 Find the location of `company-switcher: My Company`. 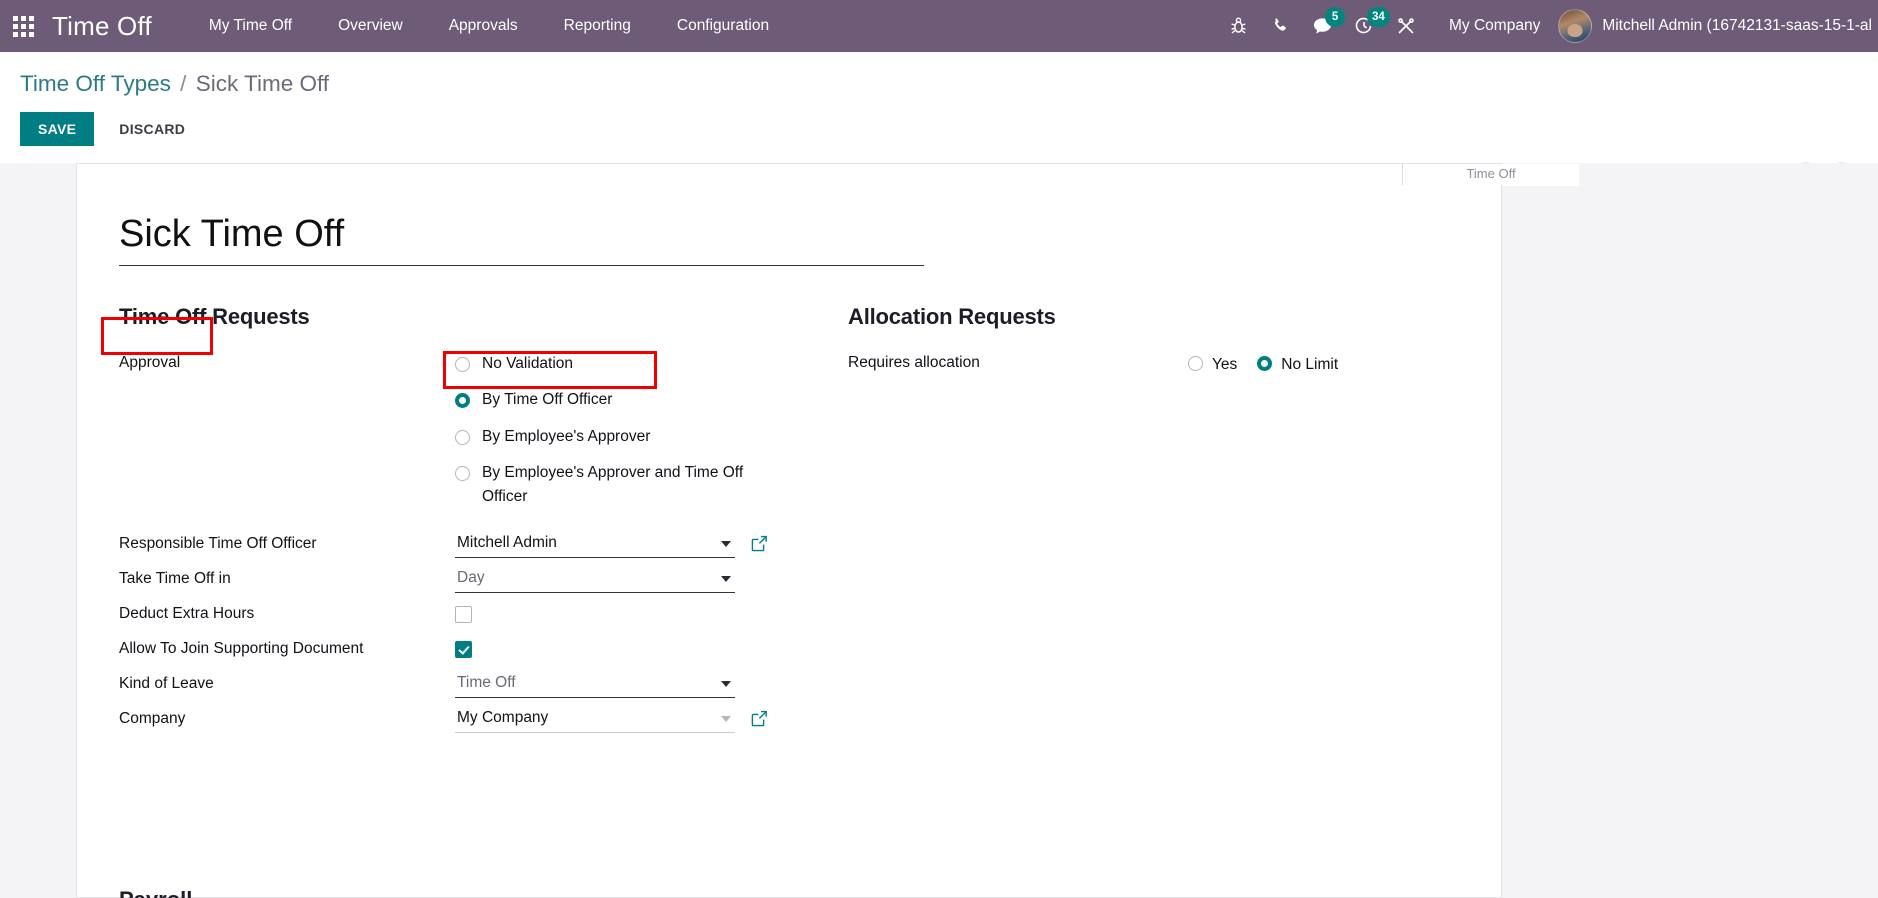

company-switcher: My Company is located at coordinates (1492, 26).